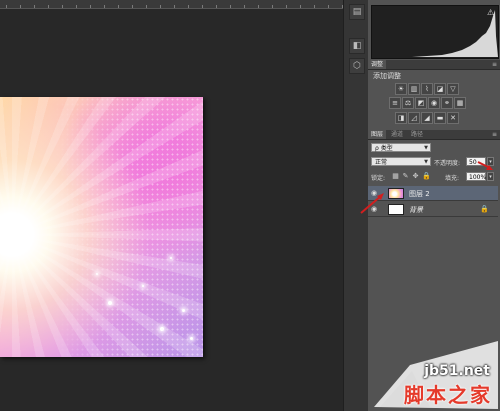 The height and width of the screenshot is (411, 500). I want to click on histogram-panel: ⚠, so click(435, 32).